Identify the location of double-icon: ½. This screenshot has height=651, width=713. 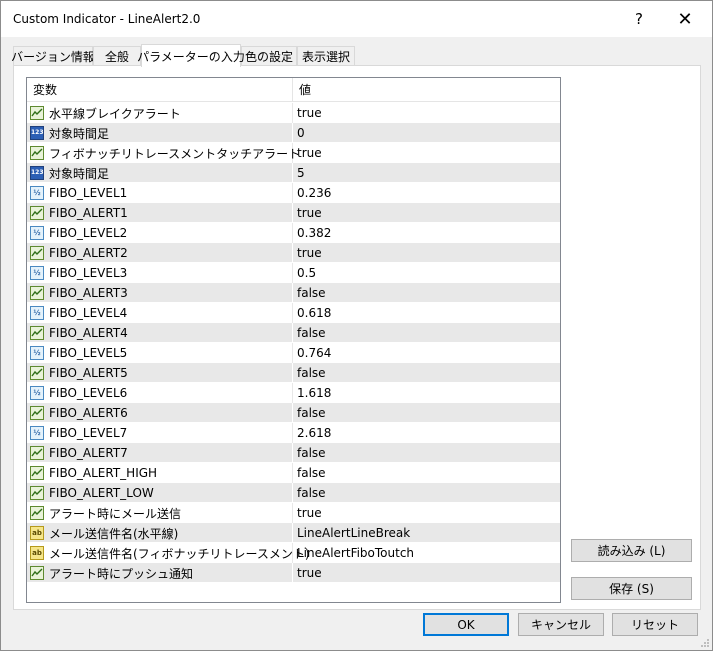
(37, 433).